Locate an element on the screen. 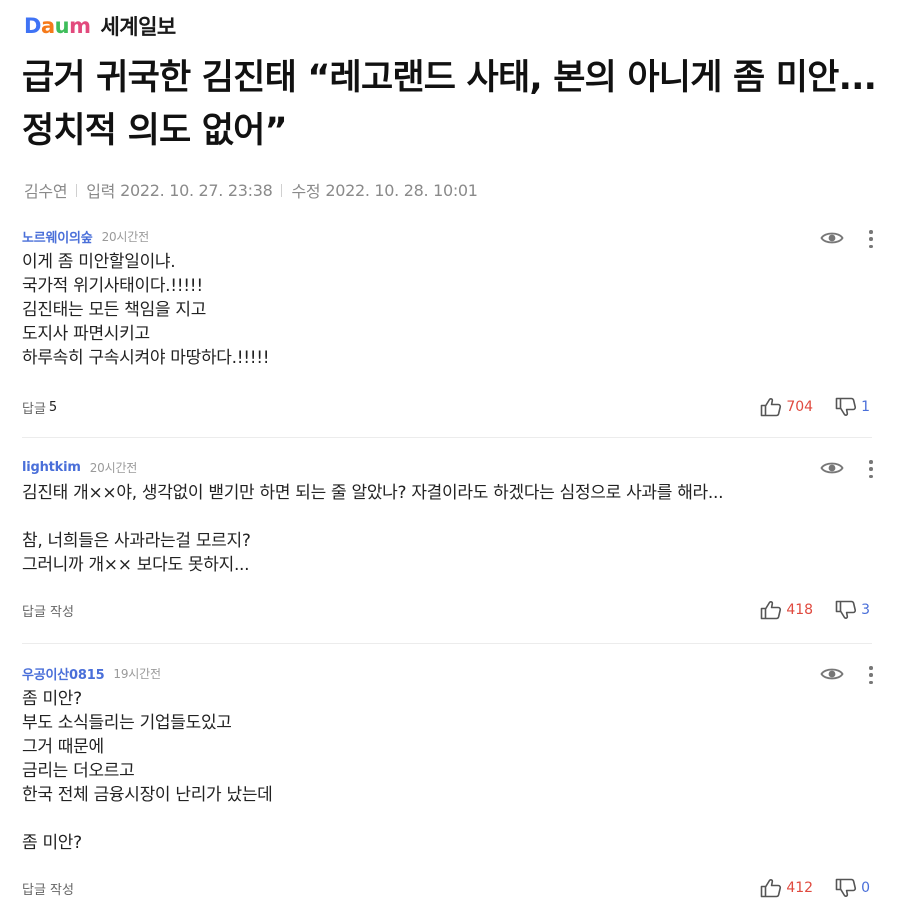 This screenshot has height=912, width=899. author-name: 김수연 is located at coordinates (46, 190).